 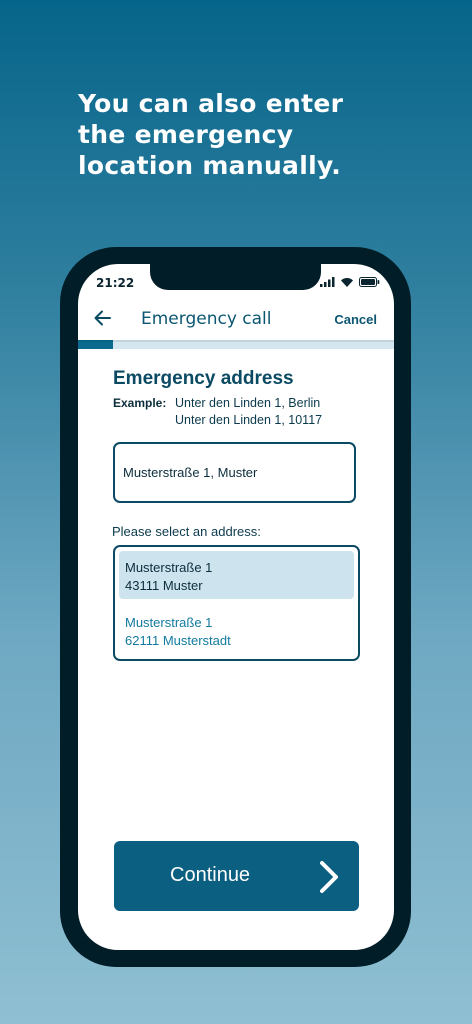 I want to click on example-line-1: Unter den Linden 1, Berlin, so click(x=248, y=403).